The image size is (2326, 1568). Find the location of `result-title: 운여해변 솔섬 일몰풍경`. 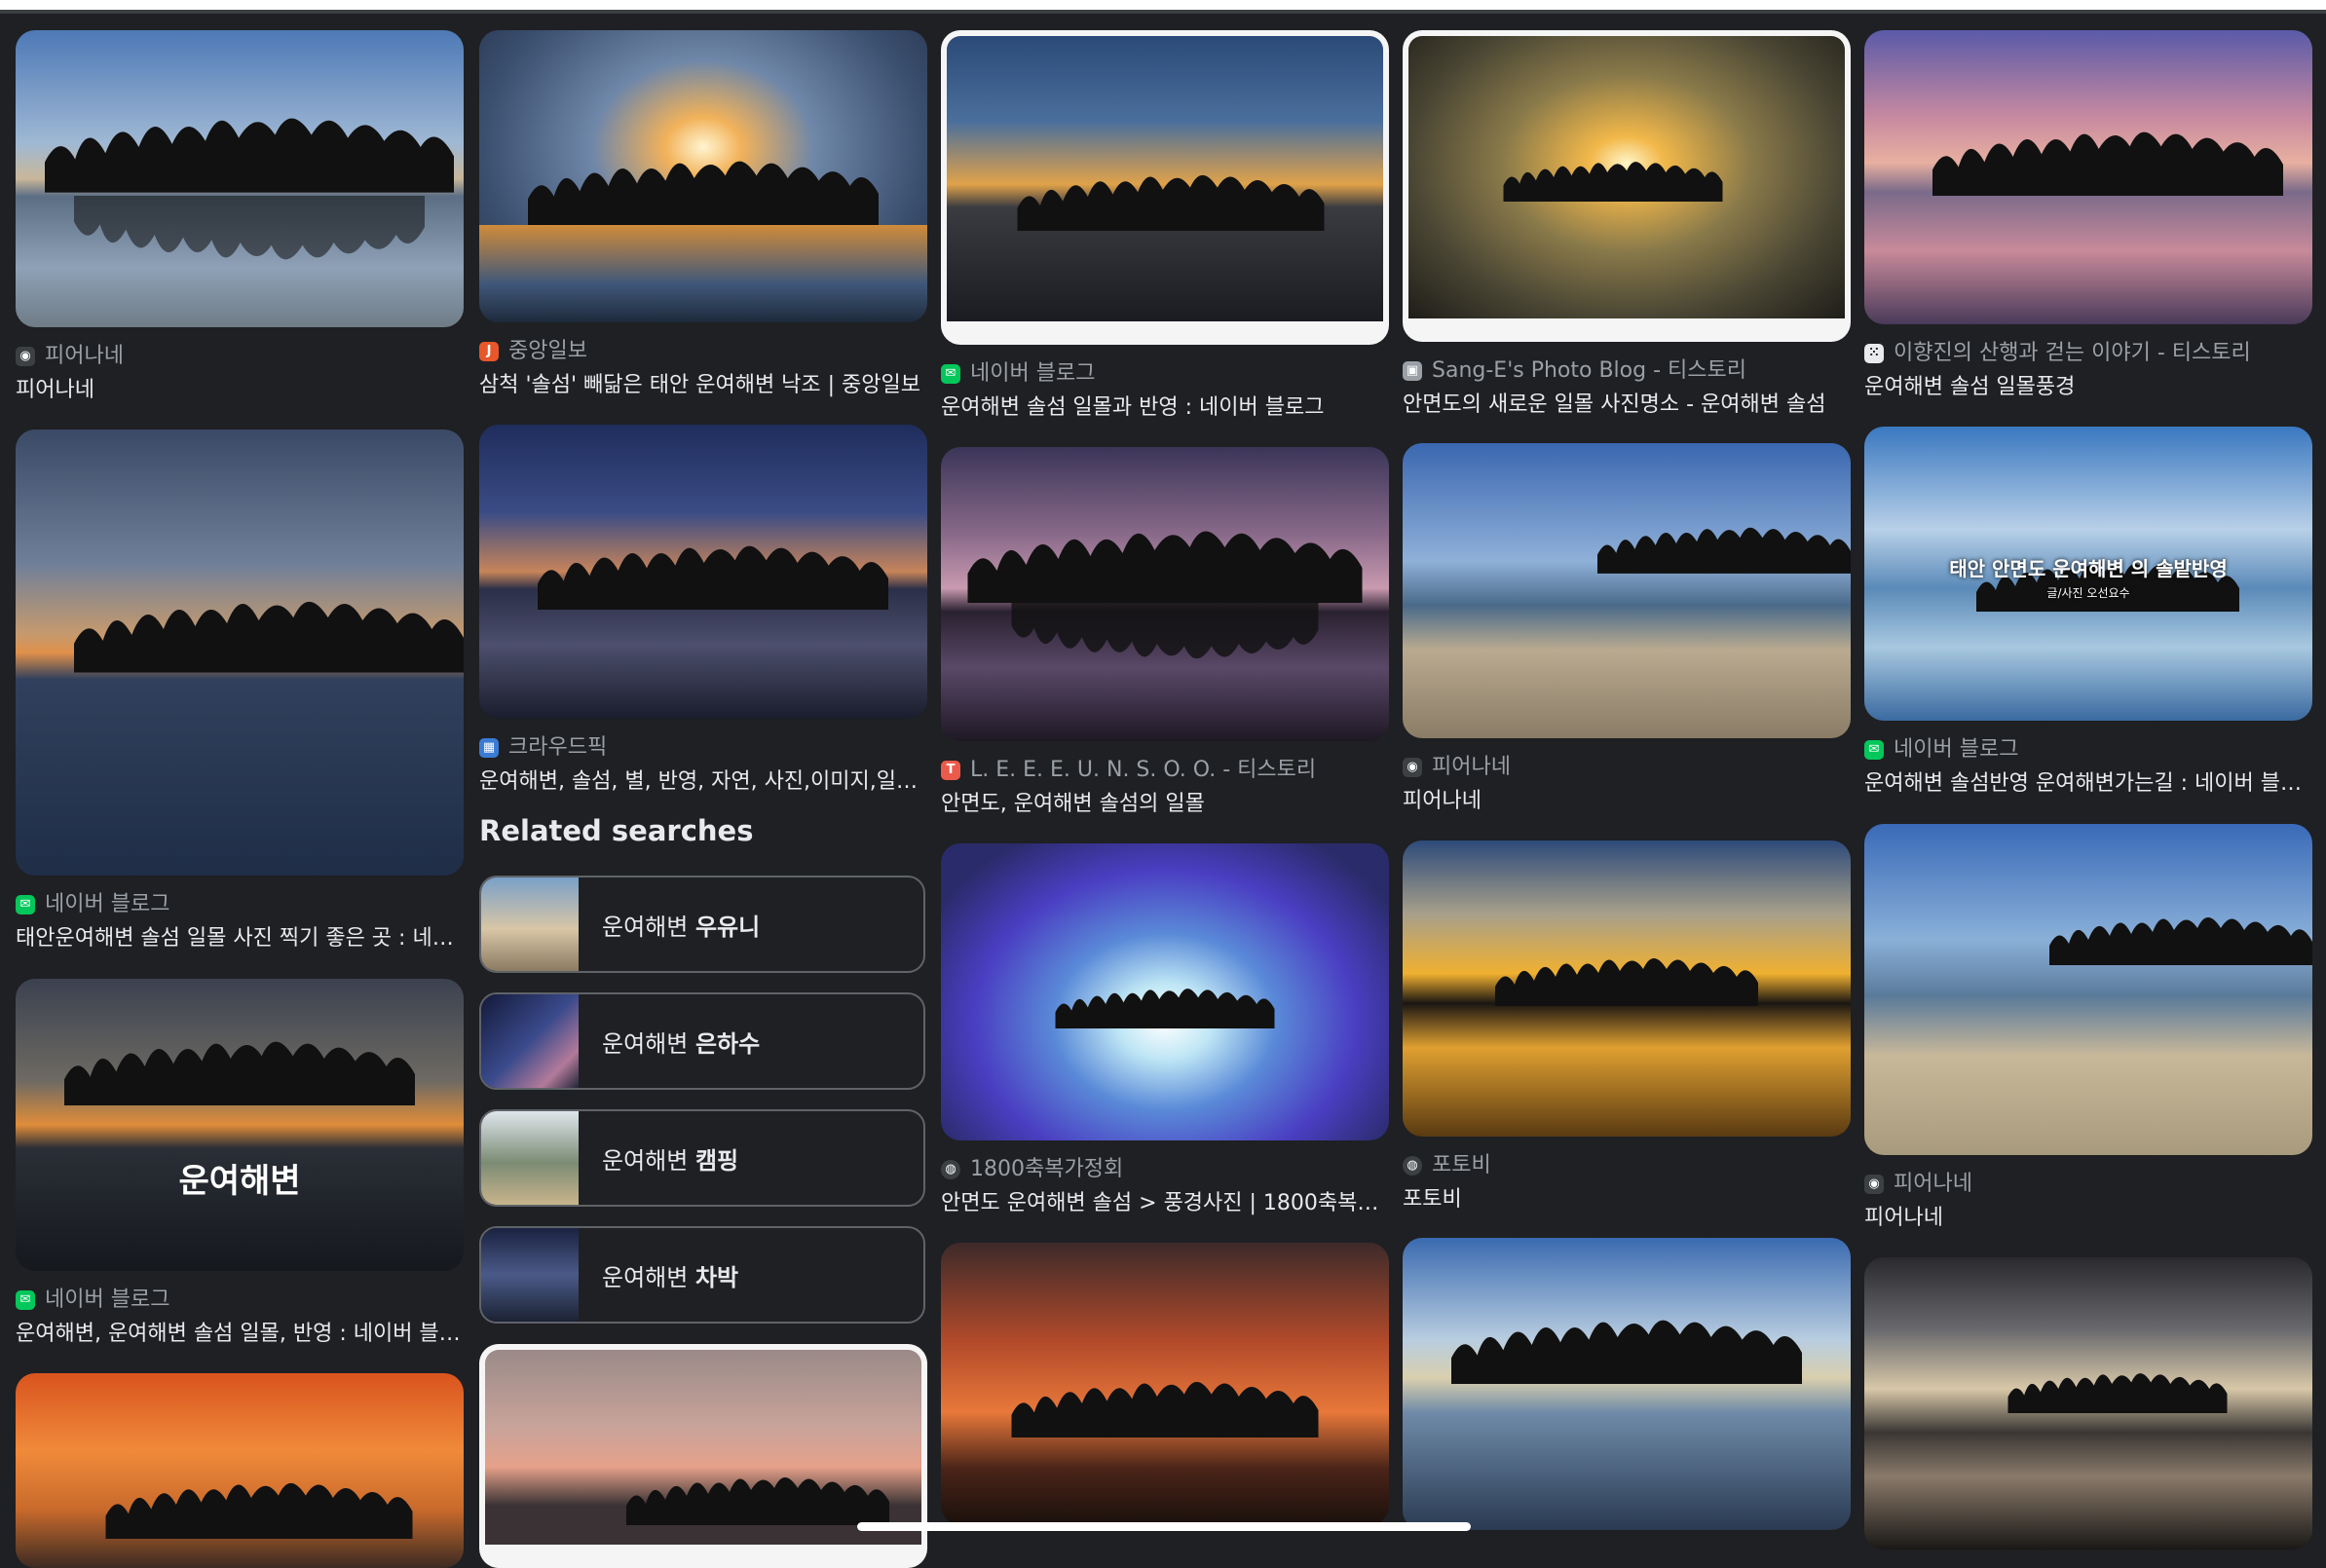

result-title: 운여해변 솔섬 일몰풍경 is located at coordinates (2088, 387).